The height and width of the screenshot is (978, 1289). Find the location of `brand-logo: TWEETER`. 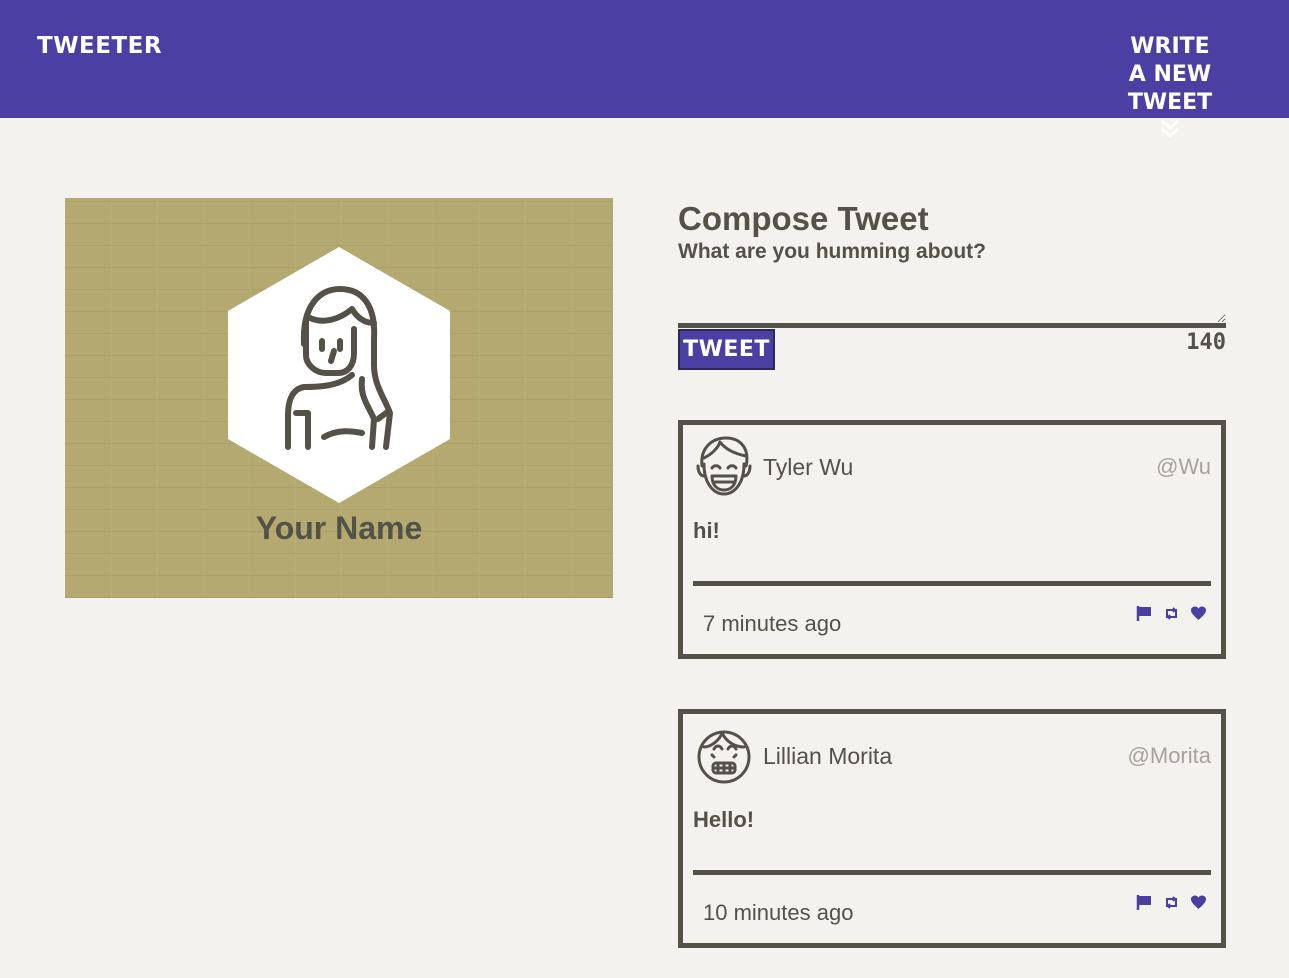

brand-logo: TWEETER is located at coordinates (99, 46).